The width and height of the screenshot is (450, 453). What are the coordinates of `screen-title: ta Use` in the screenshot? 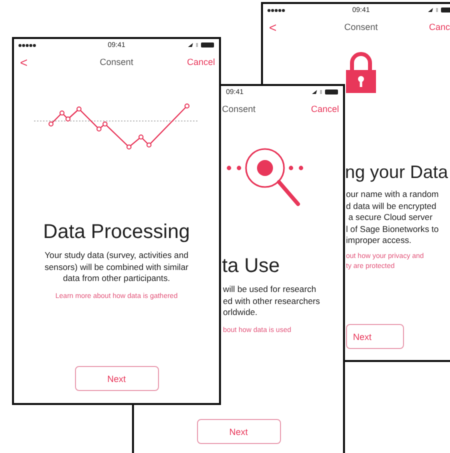 It's located at (251, 266).